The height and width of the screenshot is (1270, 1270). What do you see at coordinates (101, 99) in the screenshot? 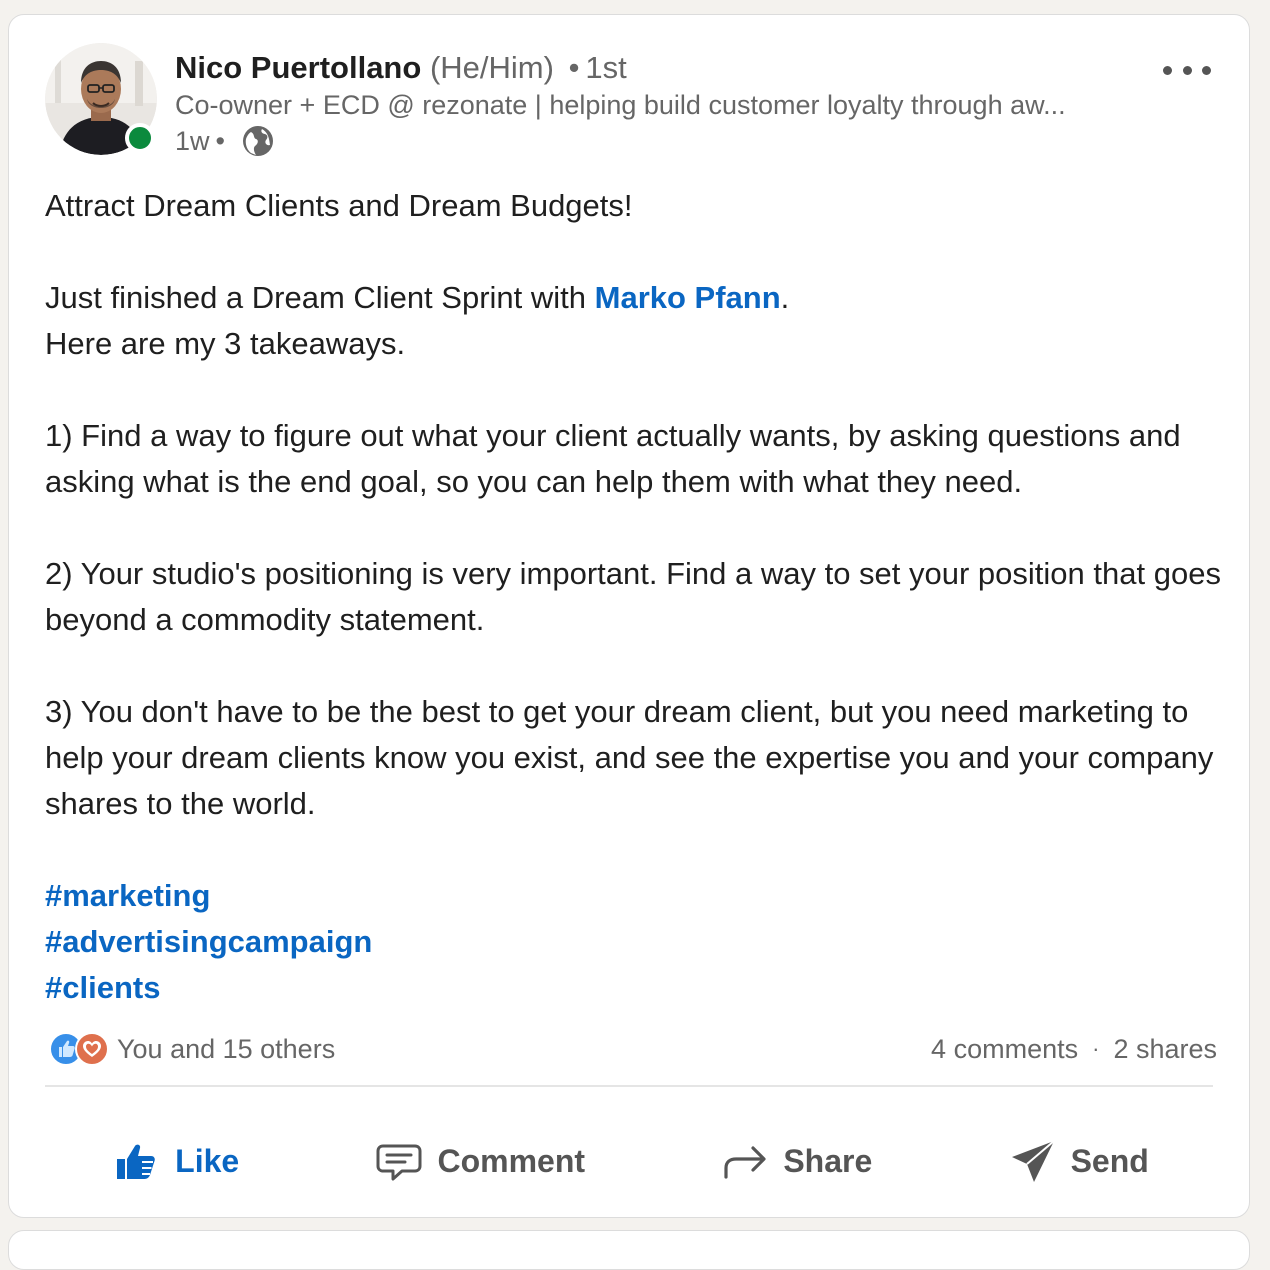
I see `author-avatar` at bounding box center [101, 99].